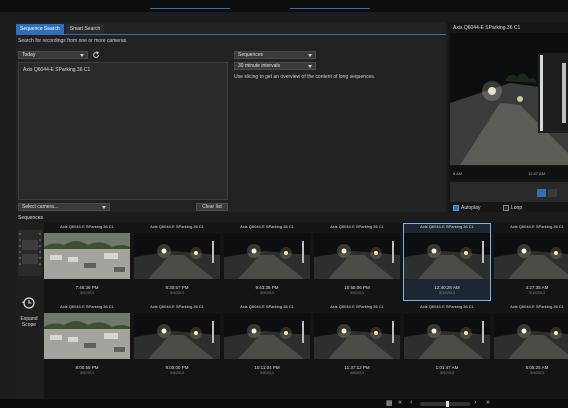 The image size is (568, 408). What do you see at coordinates (357, 367) in the screenshot?
I see `thumbnail-time: 11:37:12 PM` at bounding box center [357, 367].